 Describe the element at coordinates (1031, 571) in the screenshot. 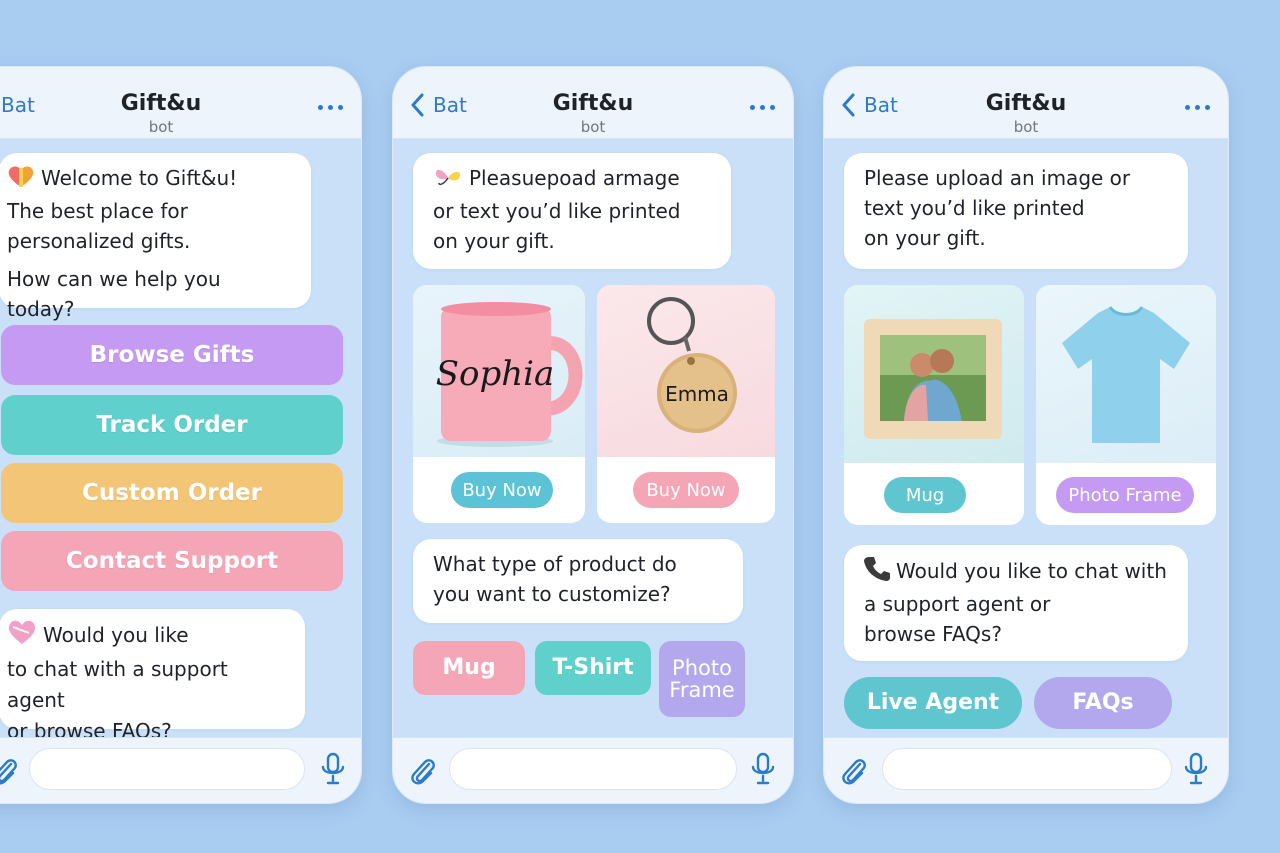

I see `support-line-1: Would you like to chat with` at that location.